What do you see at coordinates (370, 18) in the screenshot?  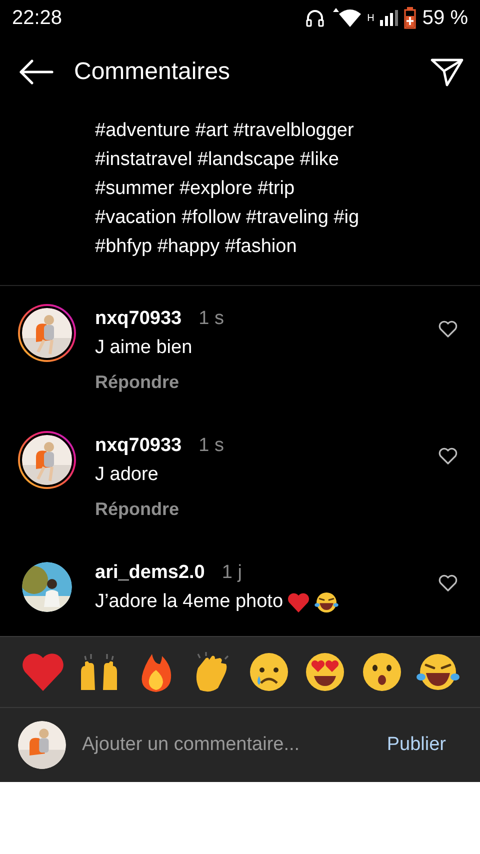 I see `network-type: H` at bounding box center [370, 18].